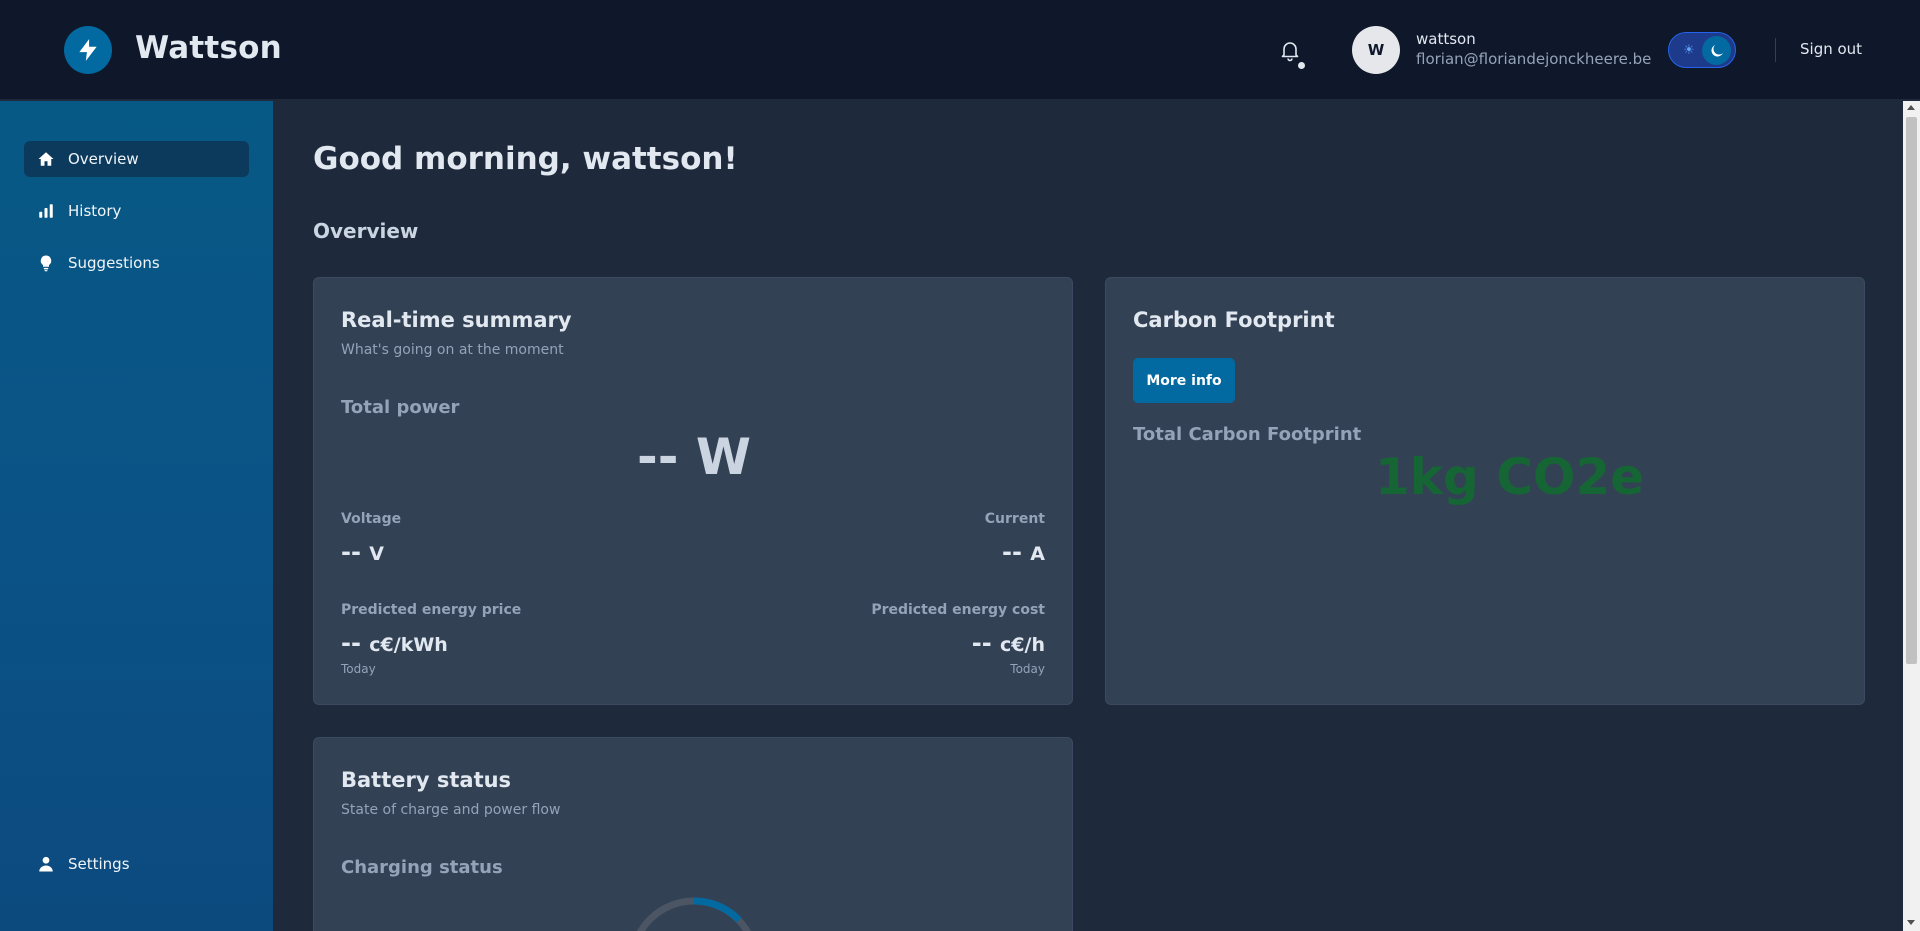 This screenshot has height=931, width=1920. Describe the element at coordinates (136, 211) in the screenshot. I see `sidebar-item-history: History` at that location.